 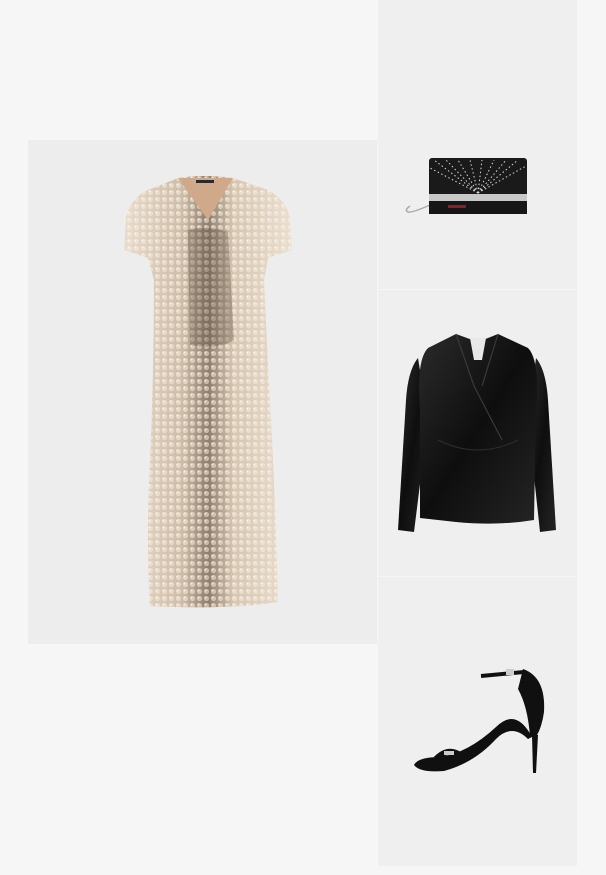 I want to click on velvet-blazer-illustration, so click(x=477, y=432).